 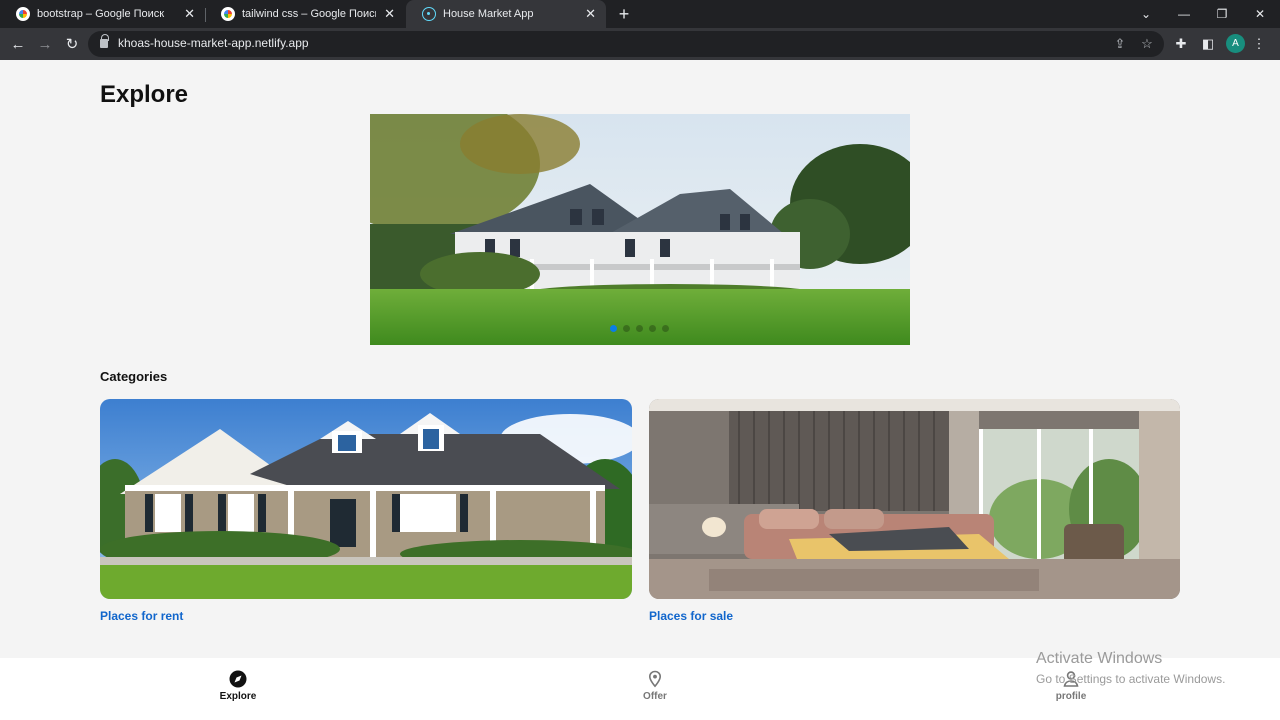 What do you see at coordinates (1222, 14) in the screenshot?
I see `maximize-icon: ❐` at bounding box center [1222, 14].